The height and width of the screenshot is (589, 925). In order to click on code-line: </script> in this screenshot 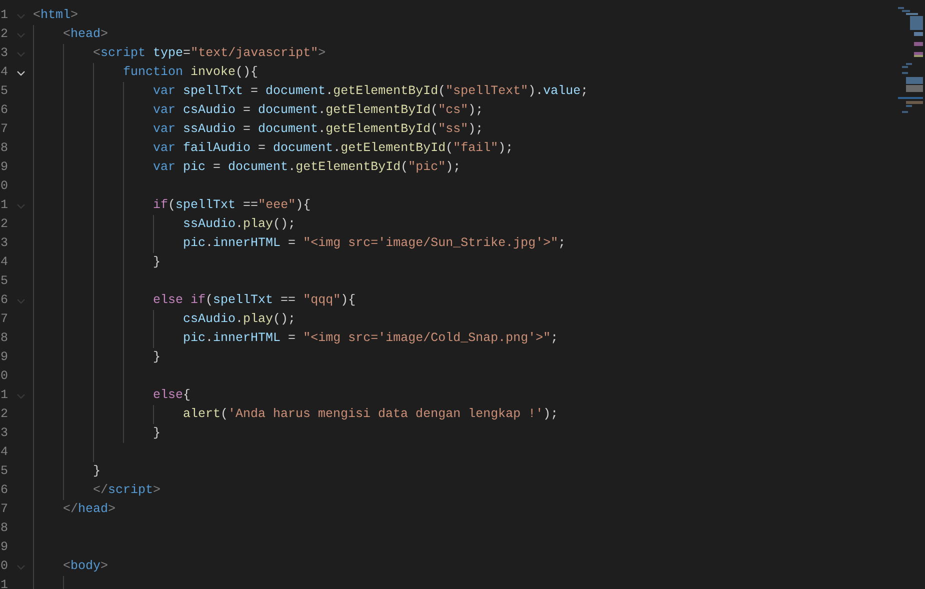, I will do `click(127, 490)`.